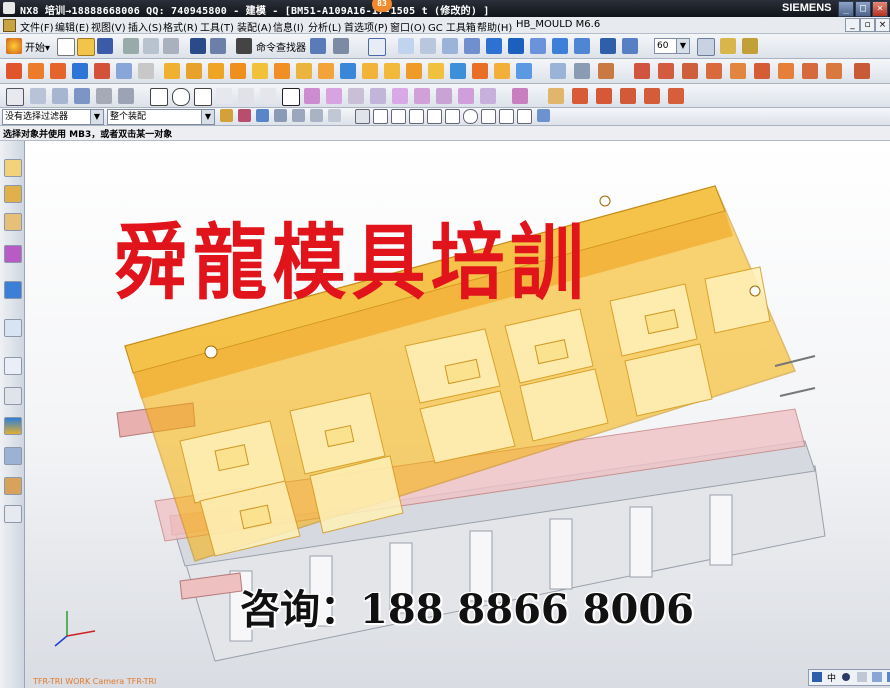 The width and height of the screenshot is (890, 688). Describe the element at coordinates (180, 26) in the screenshot. I see `menu-format: 格式(R)` at that location.